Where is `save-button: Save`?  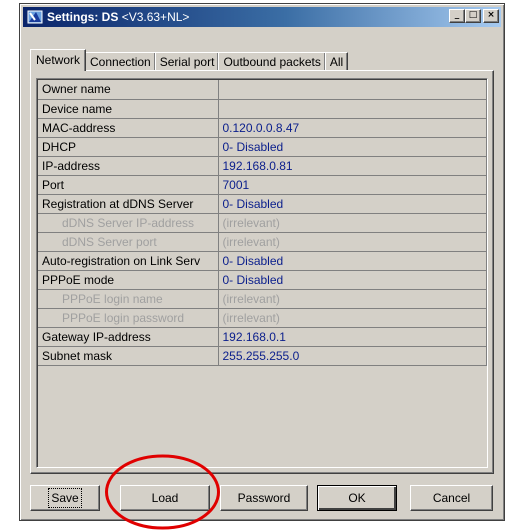
save-button: Save is located at coordinates (65, 498).